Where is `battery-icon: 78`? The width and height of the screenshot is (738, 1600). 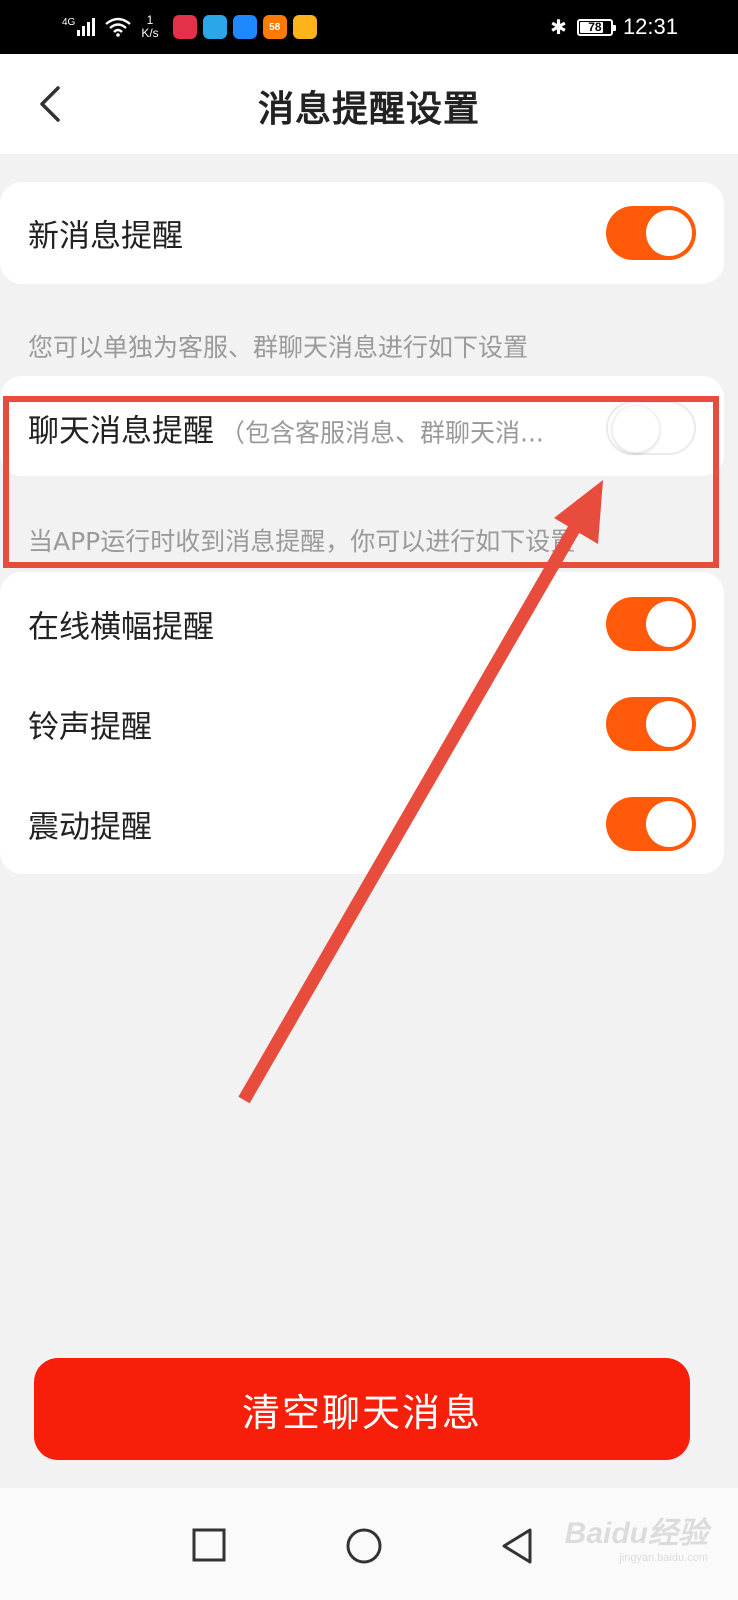
battery-icon: 78 is located at coordinates (596, 27).